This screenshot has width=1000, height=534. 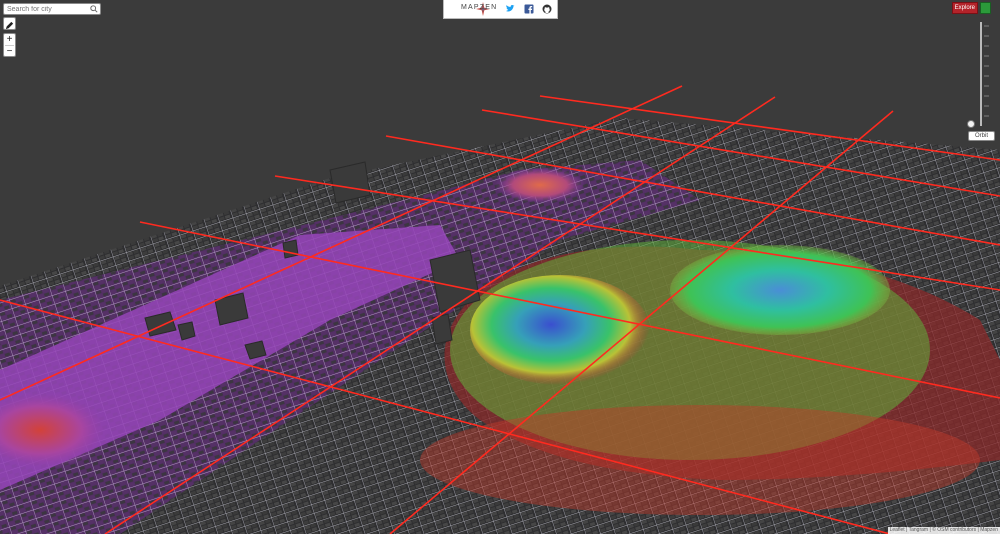 I want to click on edit-button, so click(x=9, y=23).